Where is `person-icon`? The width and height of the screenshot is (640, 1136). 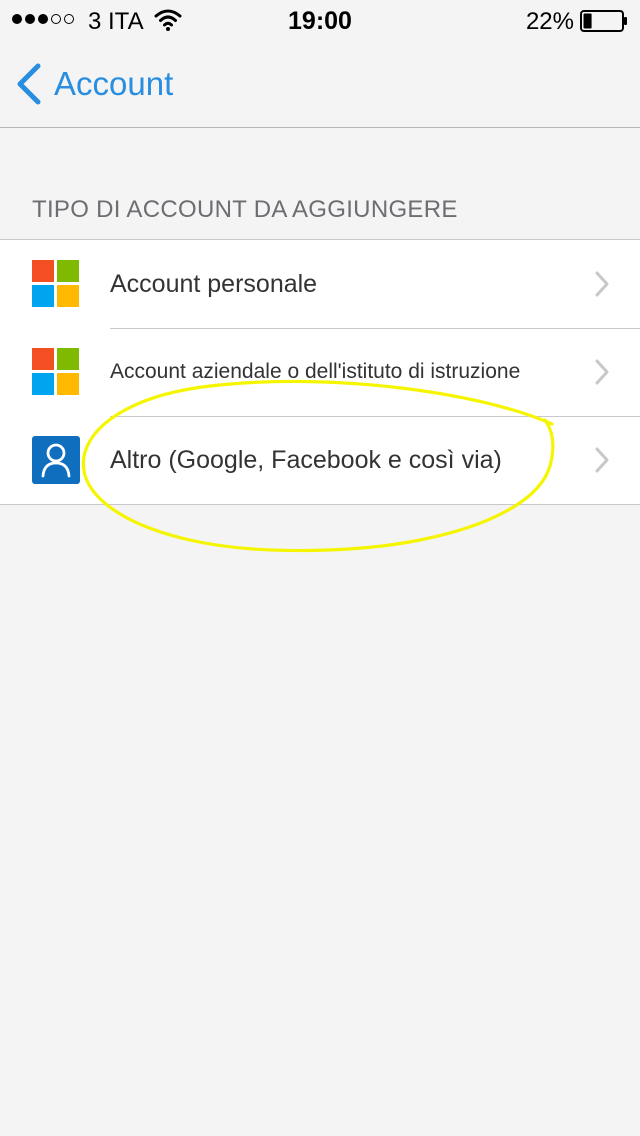
person-icon is located at coordinates (56, 460).